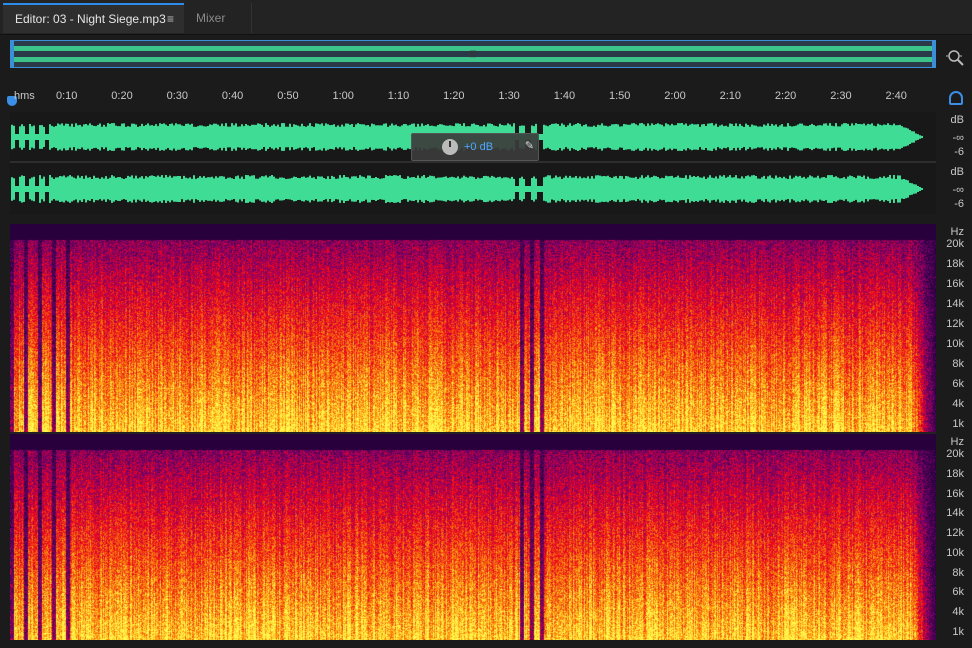  What do you see at coordinates (958, 190) in the screenshot?
I see `db-label-inf-bottom: -∞` at bounding box center [958, 190].